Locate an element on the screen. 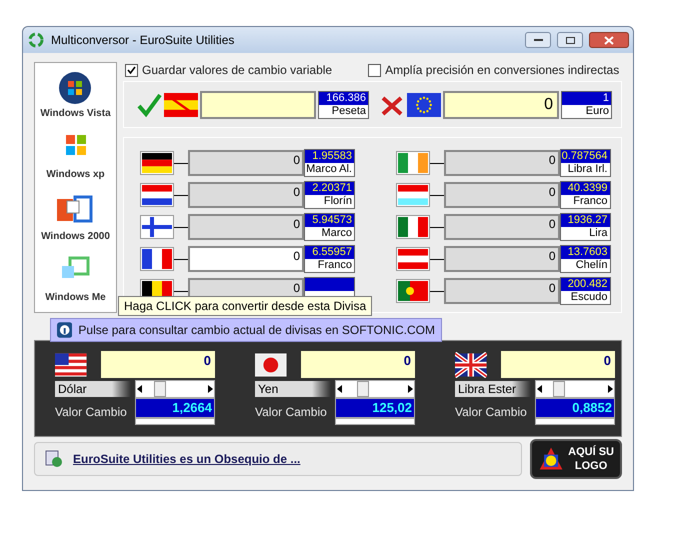 This screenshot has width=680, height=560. logo-caption: Windows 2000 is located at coordinates (75, 237).